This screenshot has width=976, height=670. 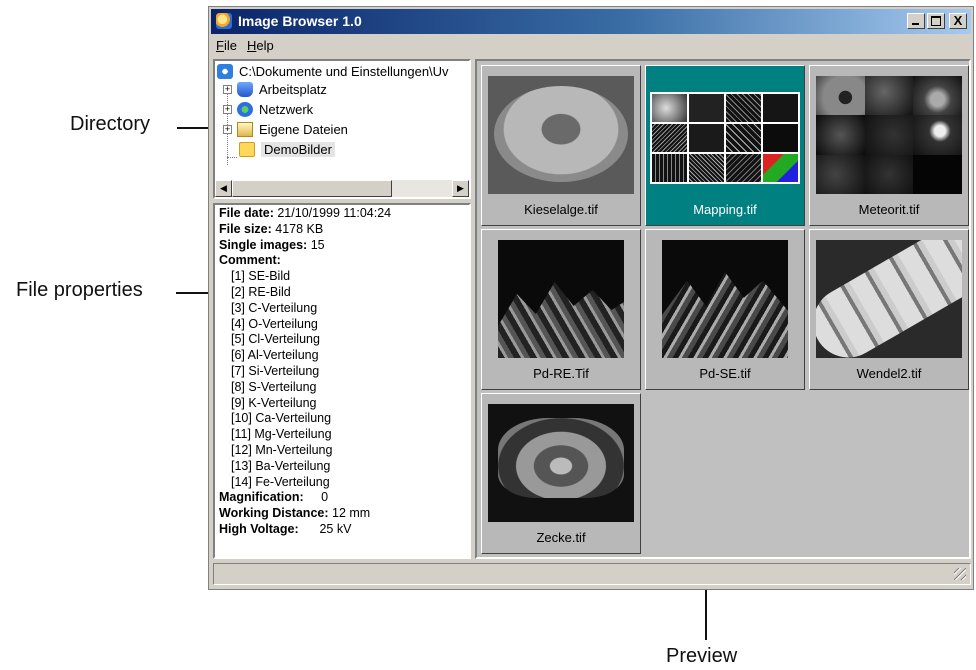 What do you see at coordinates (312, 188) in the screenshot?
I see `scroll-thumb` at bounding box center [312, 188].